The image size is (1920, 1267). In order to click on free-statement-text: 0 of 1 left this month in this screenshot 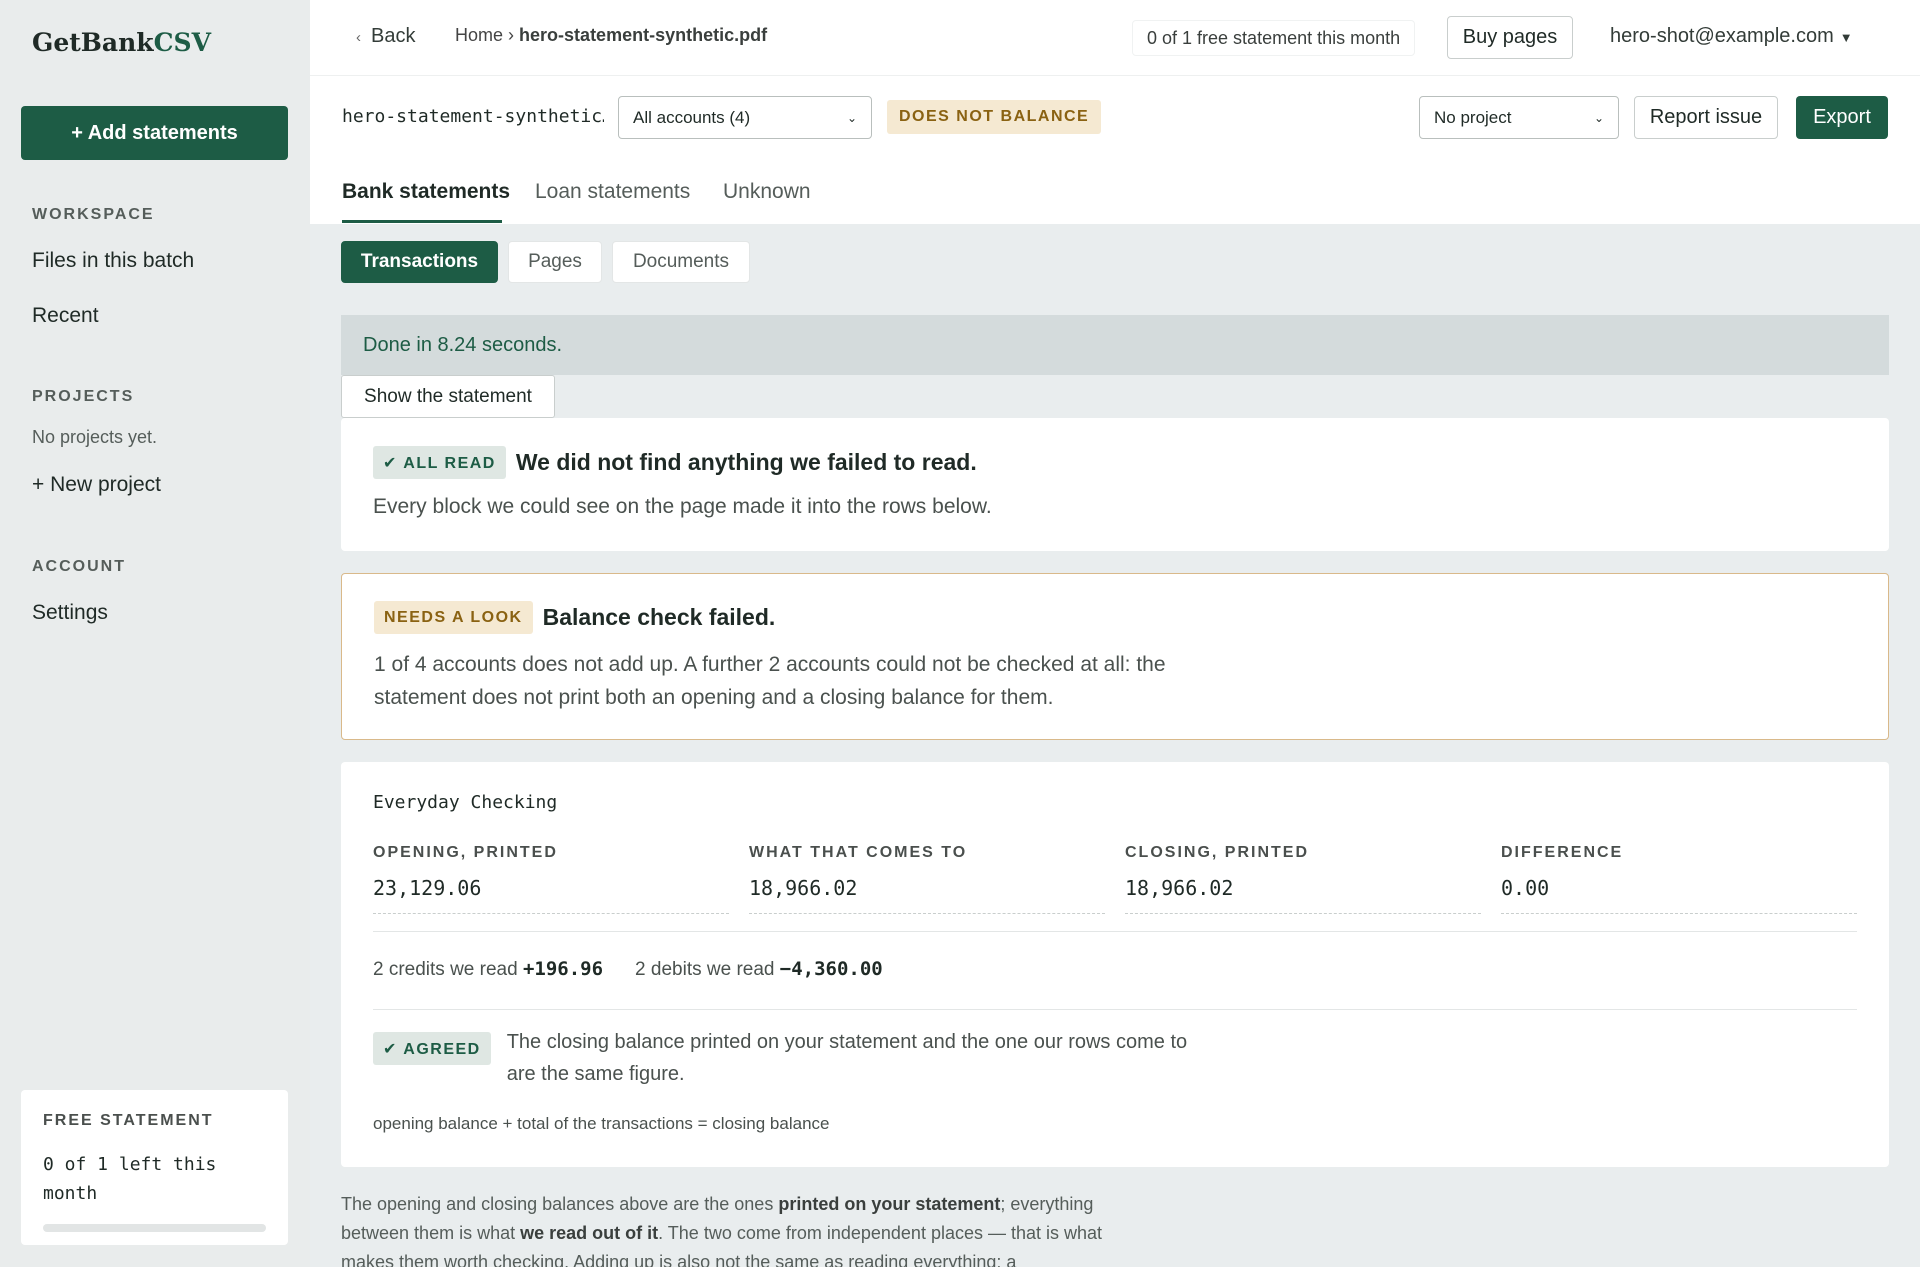, I will do `click(130, 1179)`.